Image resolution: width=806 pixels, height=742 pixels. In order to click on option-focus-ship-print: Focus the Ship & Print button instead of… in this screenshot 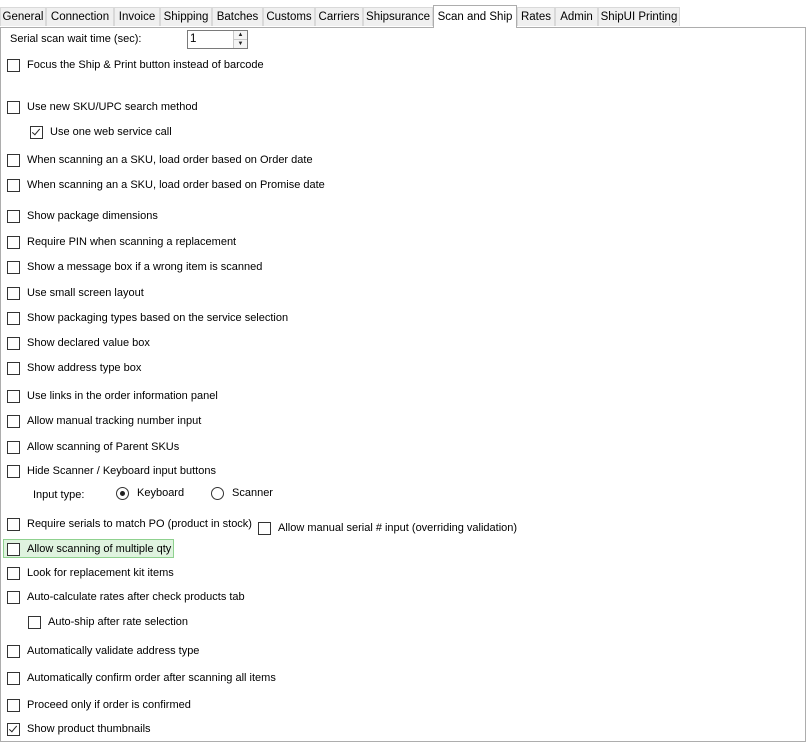, I will do `click(135, 65)`.